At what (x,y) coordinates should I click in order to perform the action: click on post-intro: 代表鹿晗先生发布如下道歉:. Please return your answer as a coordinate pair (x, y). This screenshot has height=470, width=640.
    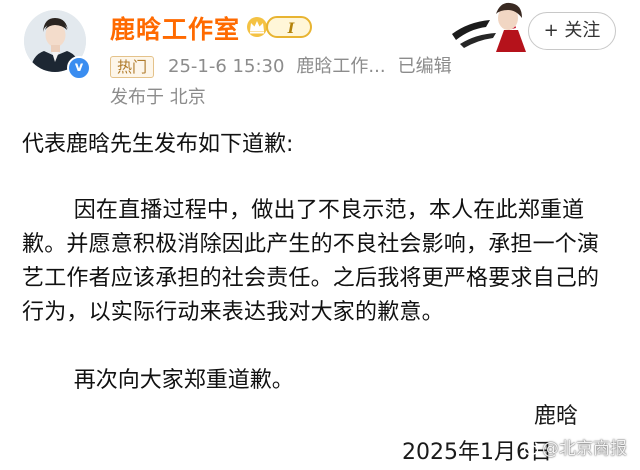
    Looking at the image, I should click on (158, 144).